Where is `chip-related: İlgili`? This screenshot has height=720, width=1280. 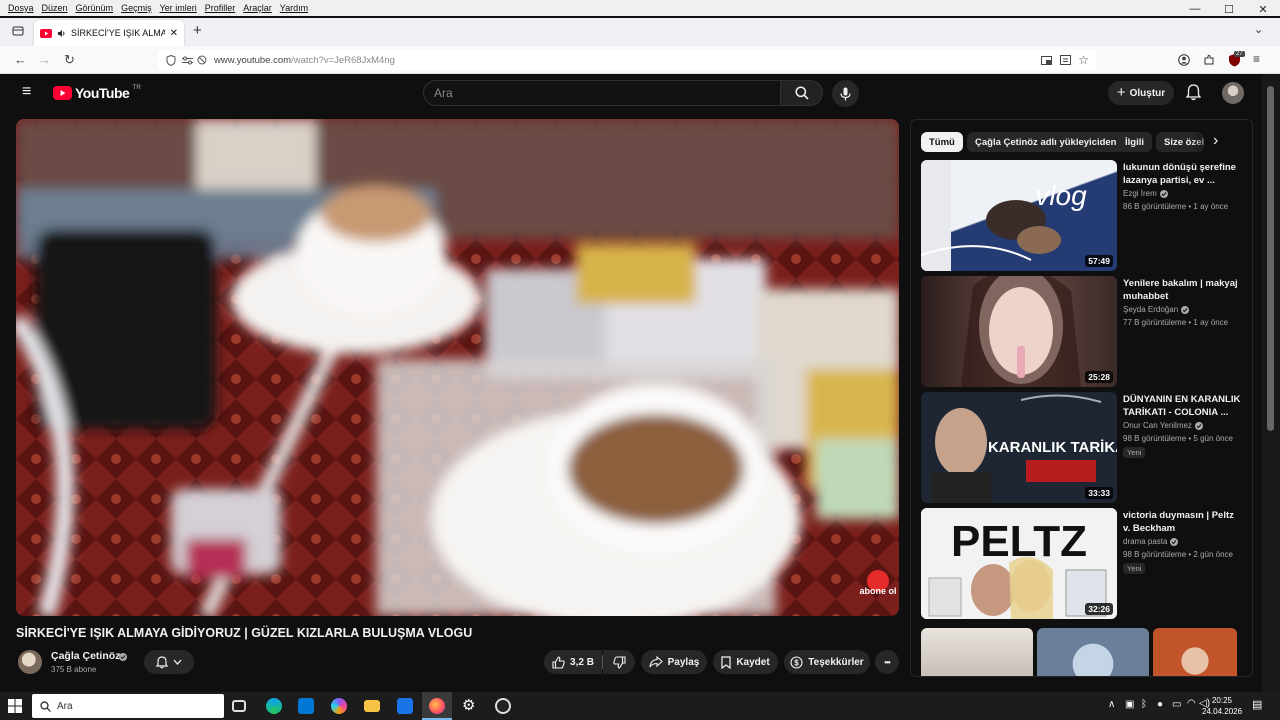 chip-related: İlgili is located at coordinates (1134, 142).